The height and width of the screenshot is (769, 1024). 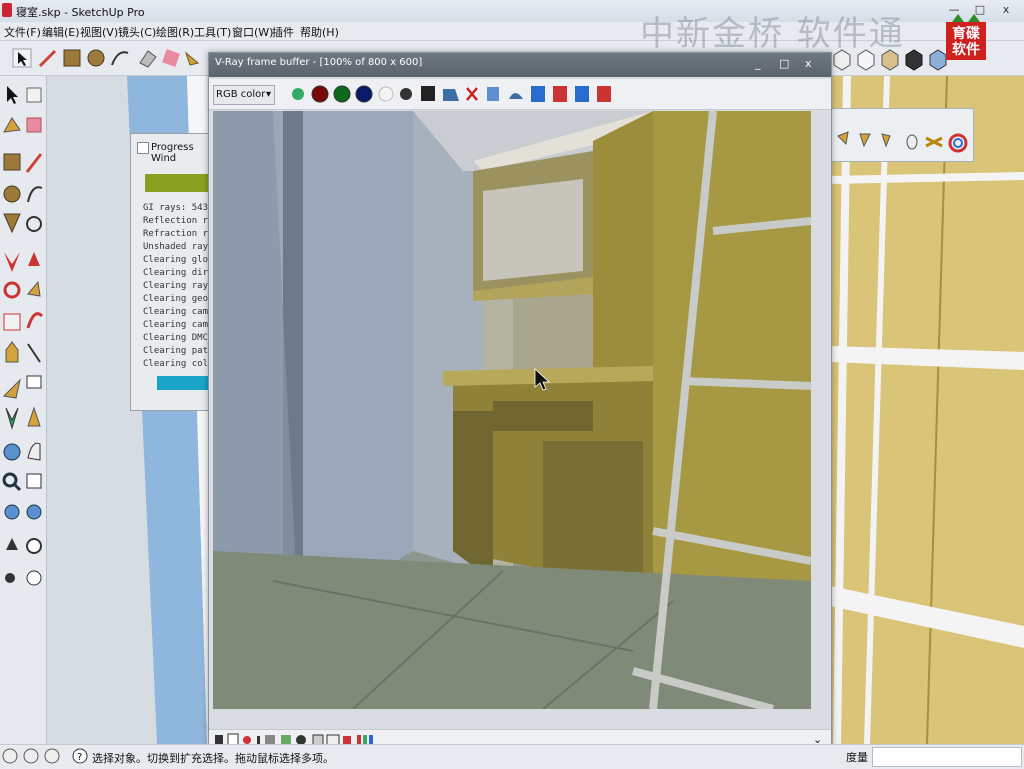 What do you see at coordinates (901, 143) in the screenshot?
I see `vray-plugin-icons` at bounding box center [901, 143].